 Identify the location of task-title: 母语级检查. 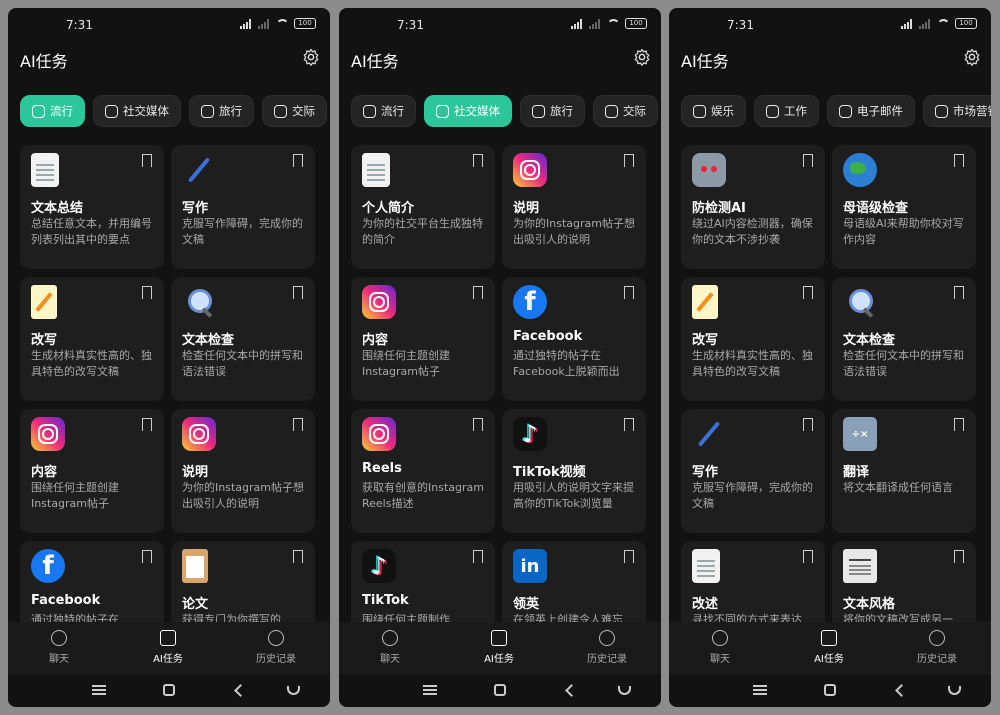
(876, 208).